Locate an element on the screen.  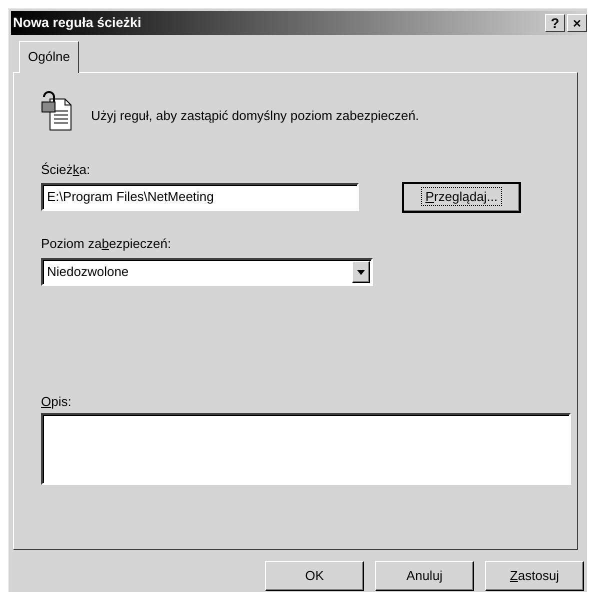
description-field is located at coordinates (306, 448).